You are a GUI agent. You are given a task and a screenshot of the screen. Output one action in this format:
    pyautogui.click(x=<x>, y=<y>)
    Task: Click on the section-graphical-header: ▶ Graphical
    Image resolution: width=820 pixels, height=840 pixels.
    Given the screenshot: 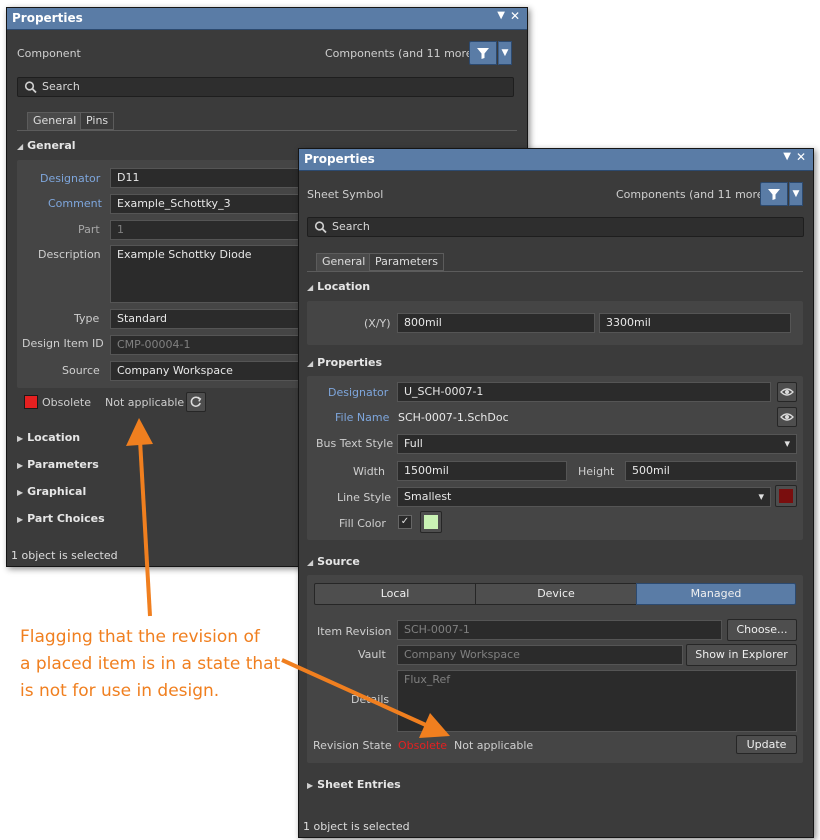 What is the action you would take?
    pyautogui.click(x=51, y=491)
    